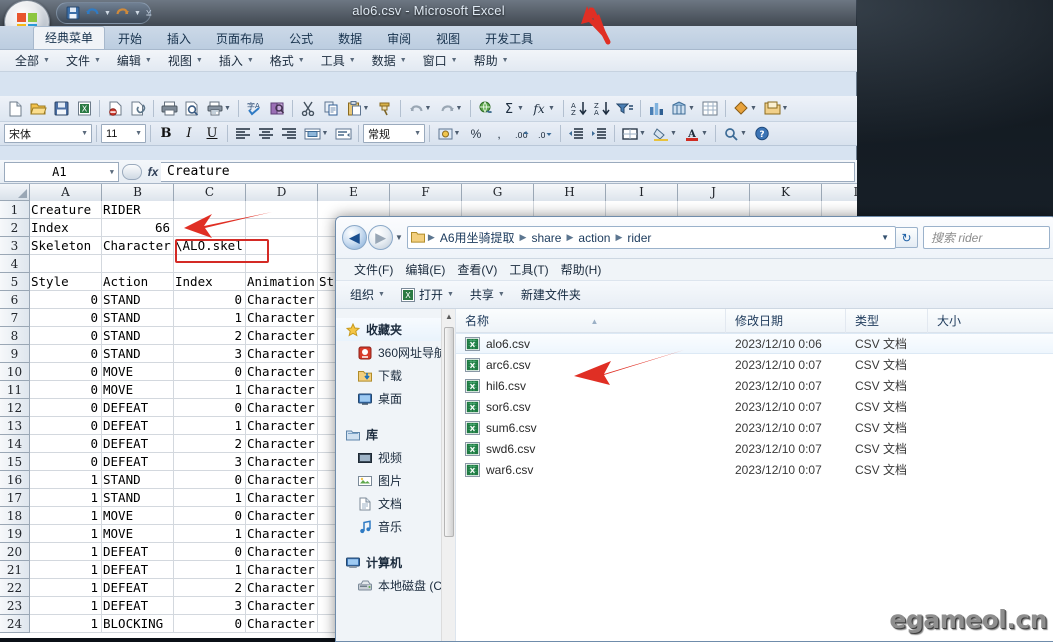 This screenshot has height=642, width=1053. Describe the element at coordinates (138, 282) in the screenshot. I see `cell-B5: Action` at that location.